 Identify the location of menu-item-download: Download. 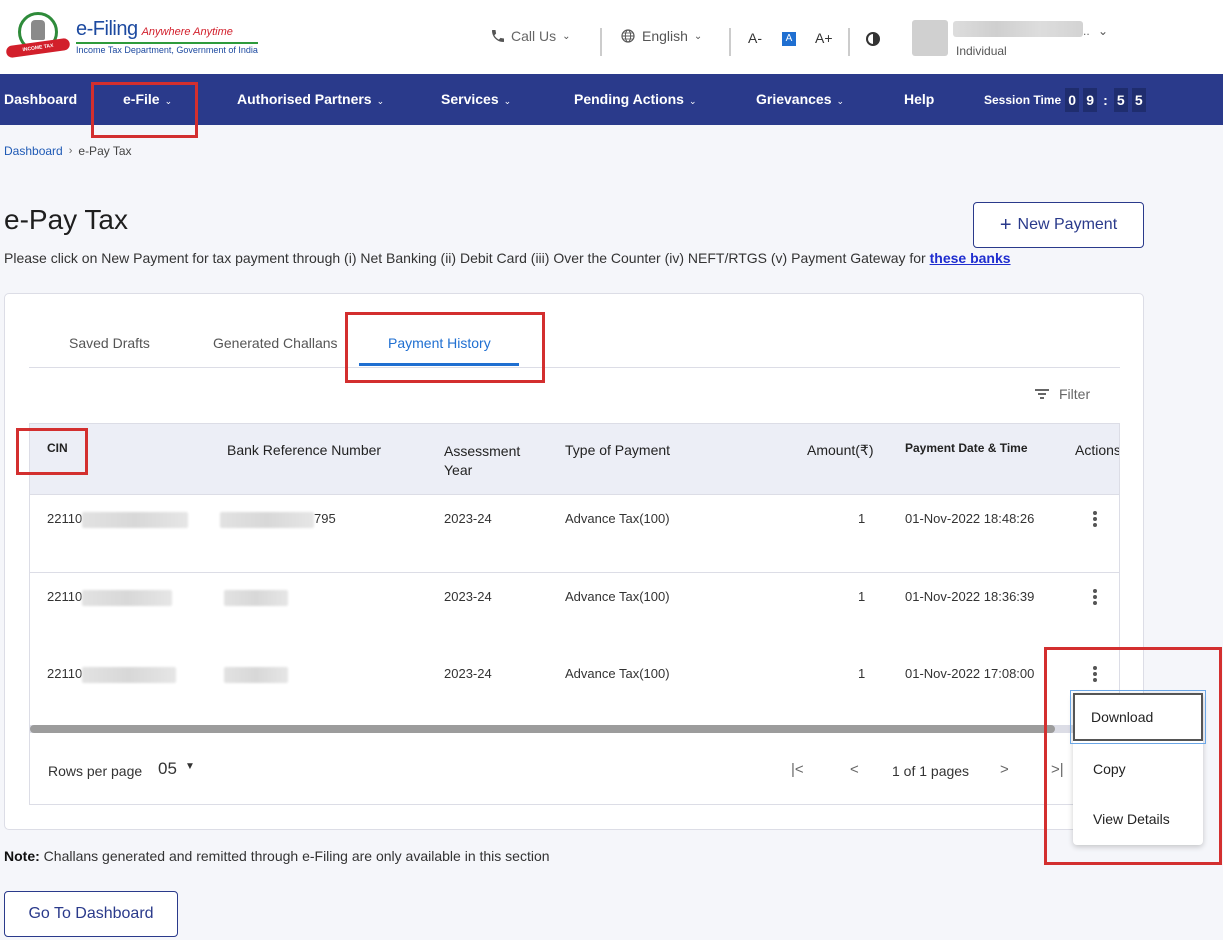
(1138, 717).